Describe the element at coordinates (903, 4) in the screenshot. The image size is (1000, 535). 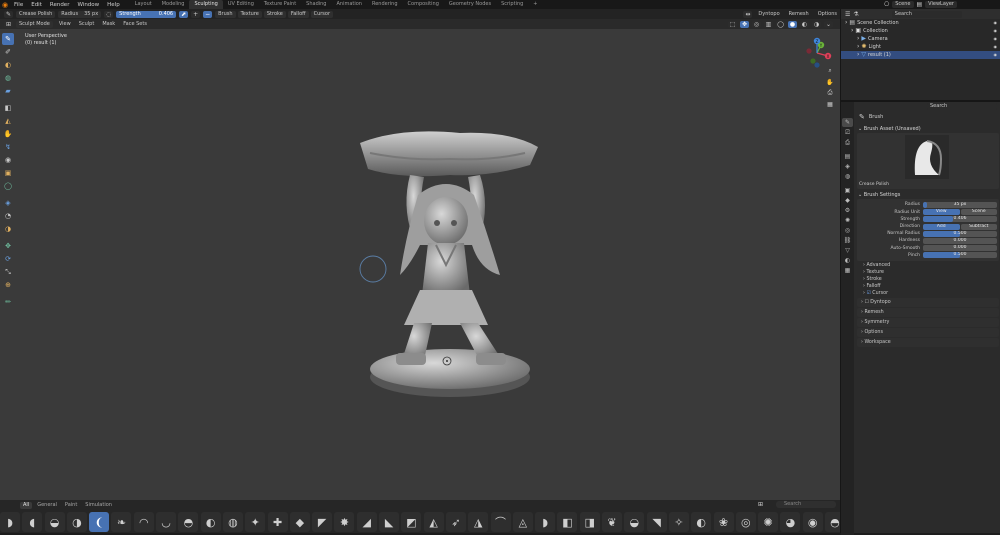
I see `scene-field: Scene` at that location.